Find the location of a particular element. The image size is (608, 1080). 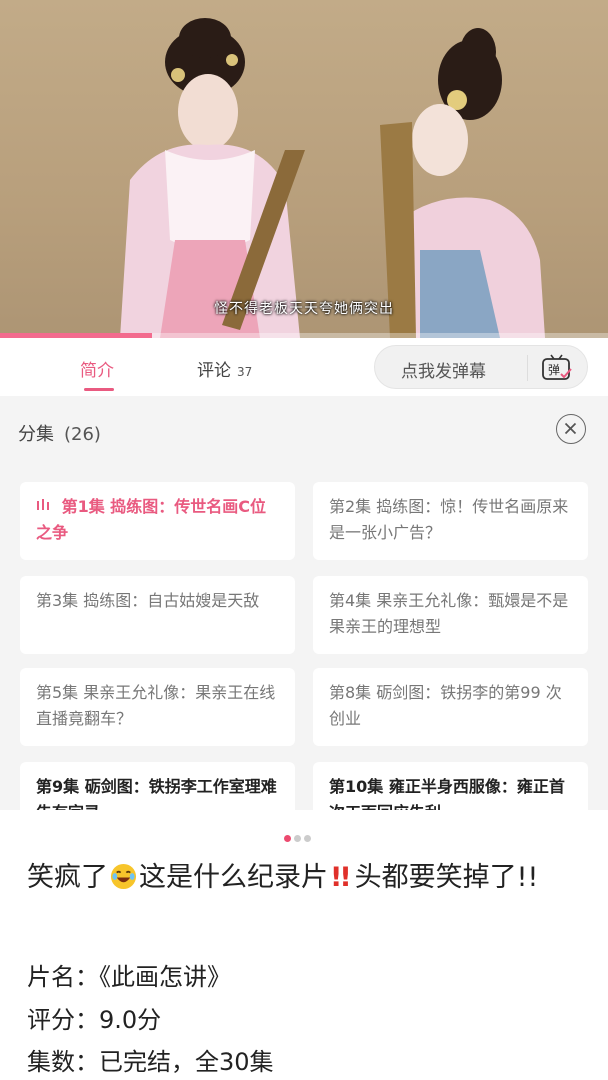

episode-count: (26) is located at coordinates (82, 434).